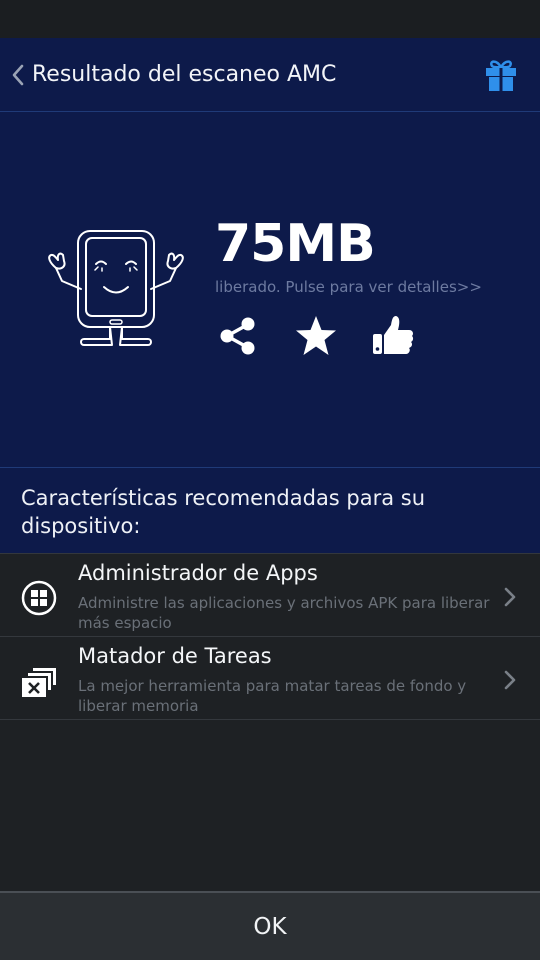  I want to click on ok-button: OK, so click(270, 925).